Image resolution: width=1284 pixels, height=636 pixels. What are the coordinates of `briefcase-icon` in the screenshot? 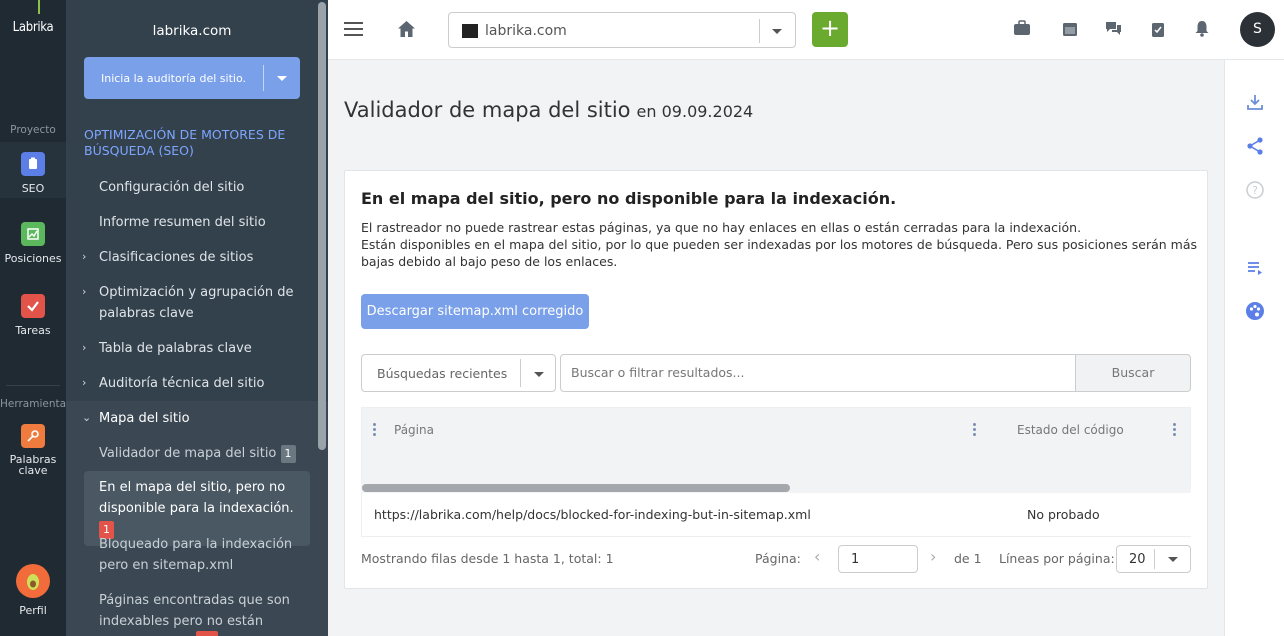 It's located at (1022, 30).